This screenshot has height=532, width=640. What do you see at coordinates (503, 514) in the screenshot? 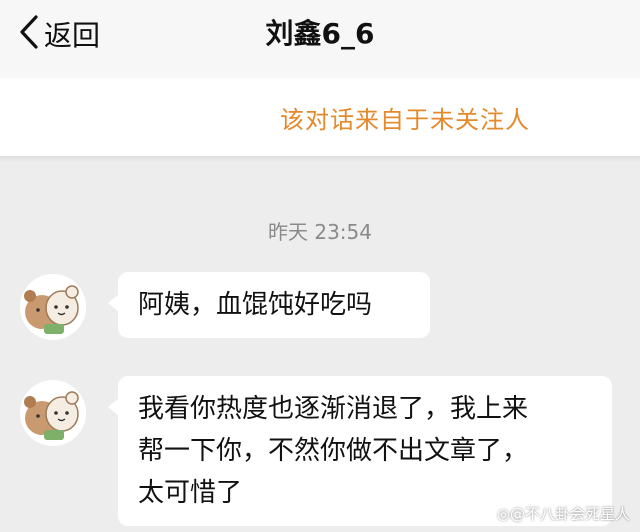
I see `watermark-icon: ◎` at bounding box center [503, 514].